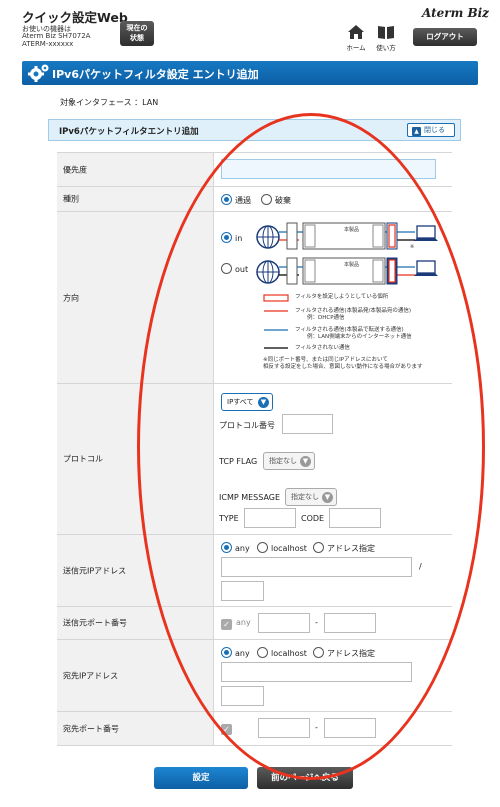 The image size is (500, 807). What do you see at coordinates (109, 102) in the screenshot?
I see `target-interface: 対象インタフェース ：LAN` at bounding box center [109, 102].